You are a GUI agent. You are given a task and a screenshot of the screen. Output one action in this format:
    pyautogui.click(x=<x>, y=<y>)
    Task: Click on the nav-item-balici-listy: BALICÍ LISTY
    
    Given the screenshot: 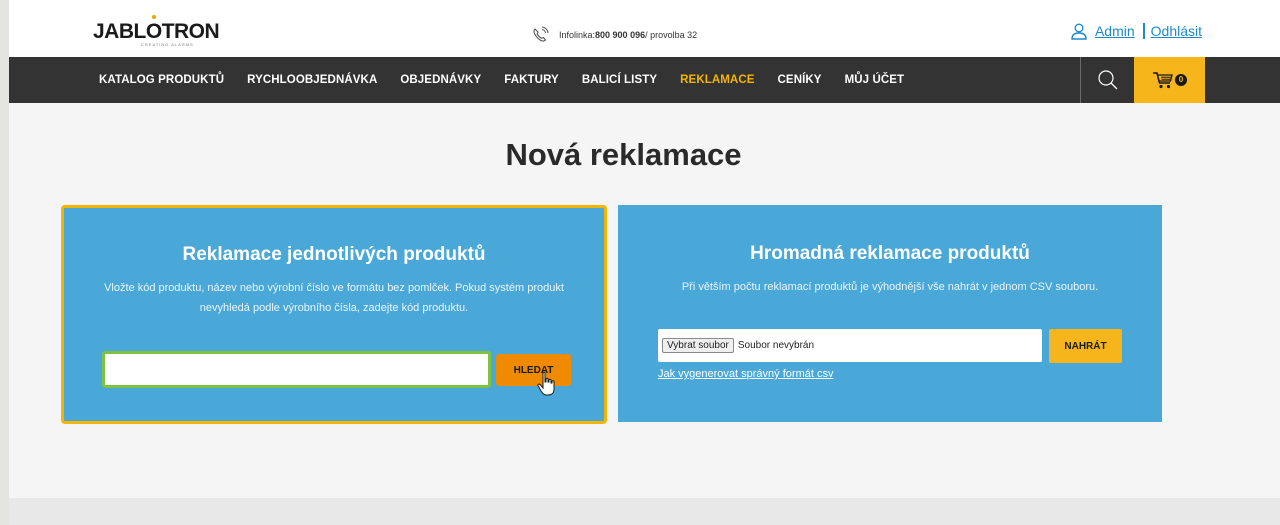 What is the action you would take?
    pyautogui.click(x=619, y=80)
    